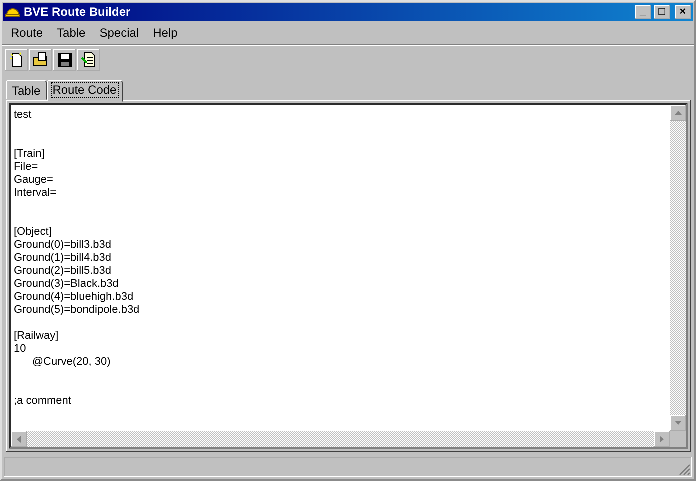 The width and height of the screenshot is (696, 481). I want to click on menu-item: Special, so click(119, 33).